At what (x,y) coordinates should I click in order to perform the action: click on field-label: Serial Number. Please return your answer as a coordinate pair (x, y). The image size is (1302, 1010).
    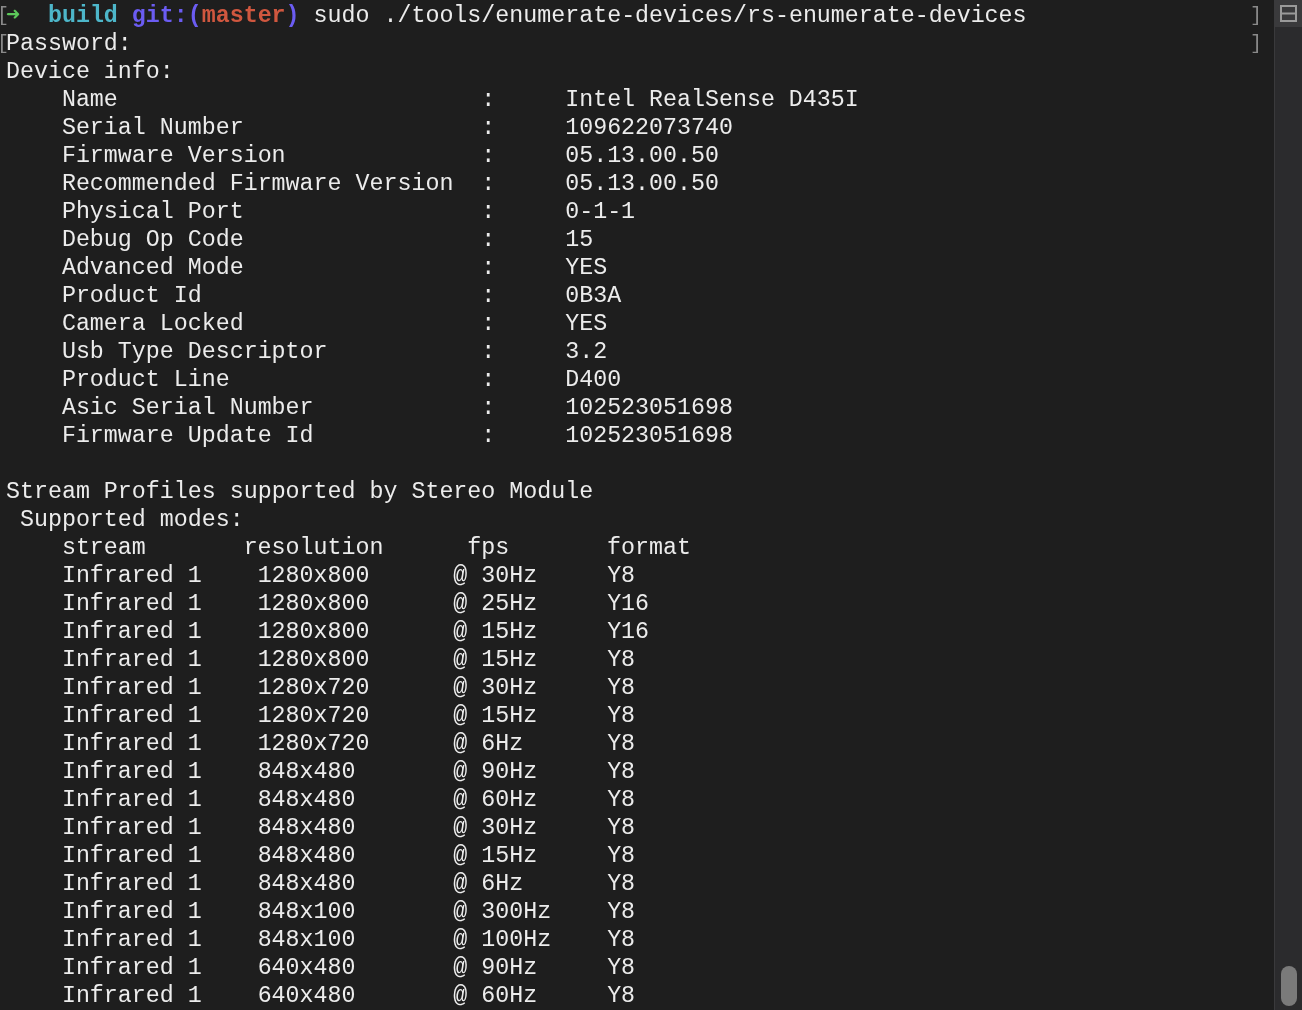
    Looking at the image, I should click on (153, 128).